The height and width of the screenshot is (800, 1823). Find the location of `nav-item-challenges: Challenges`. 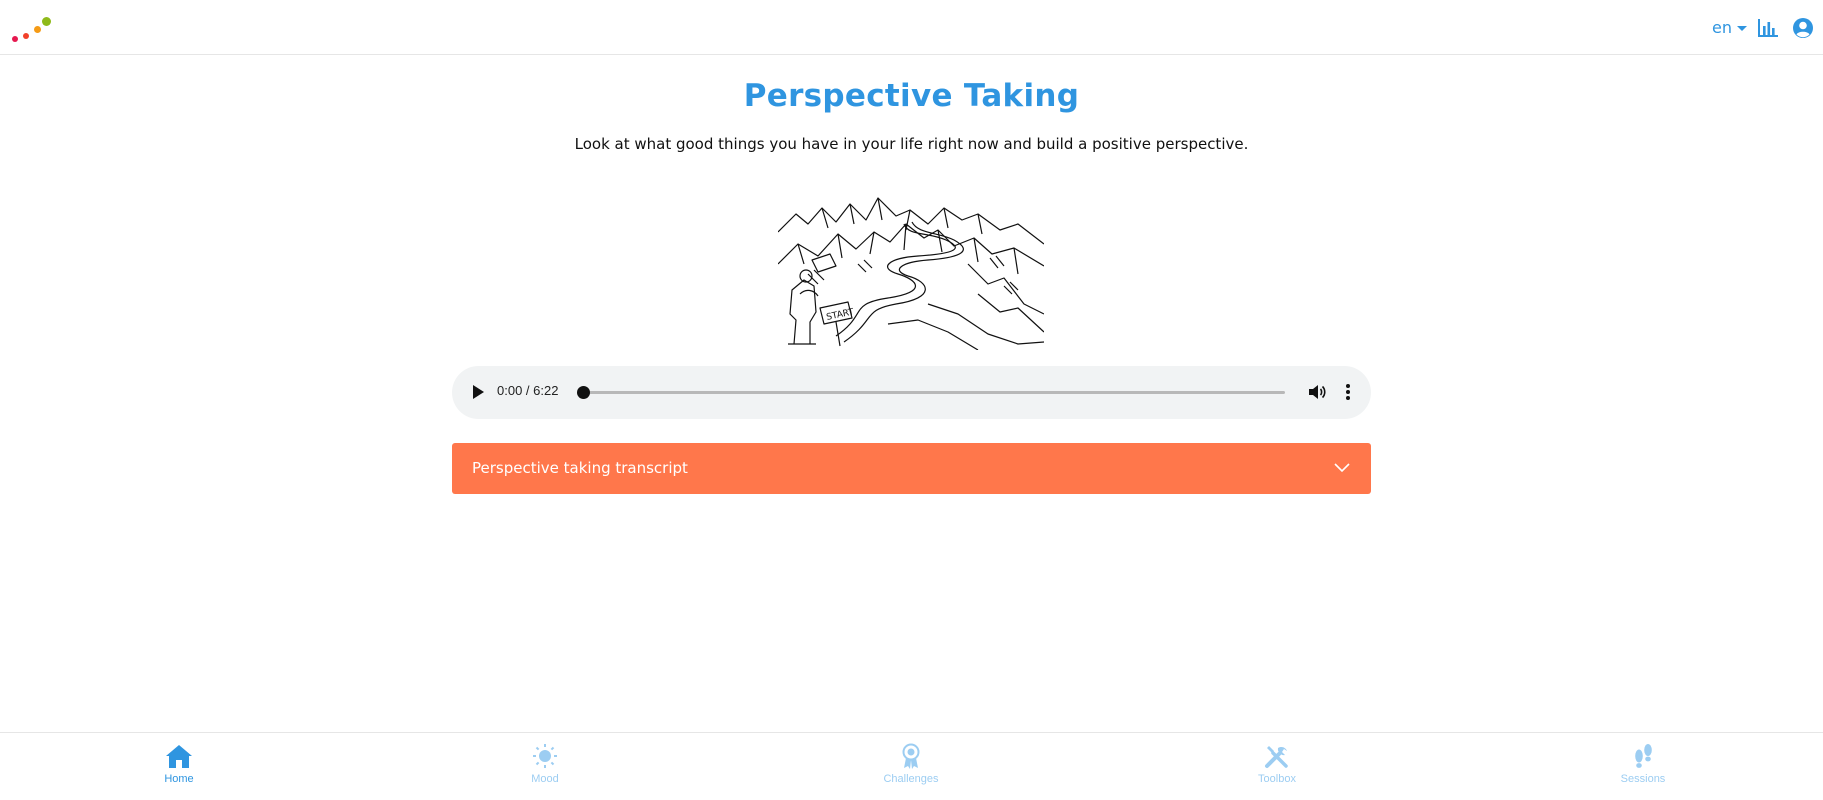

nav-item-challenges: Challenges is located at coordinates (911, 767).